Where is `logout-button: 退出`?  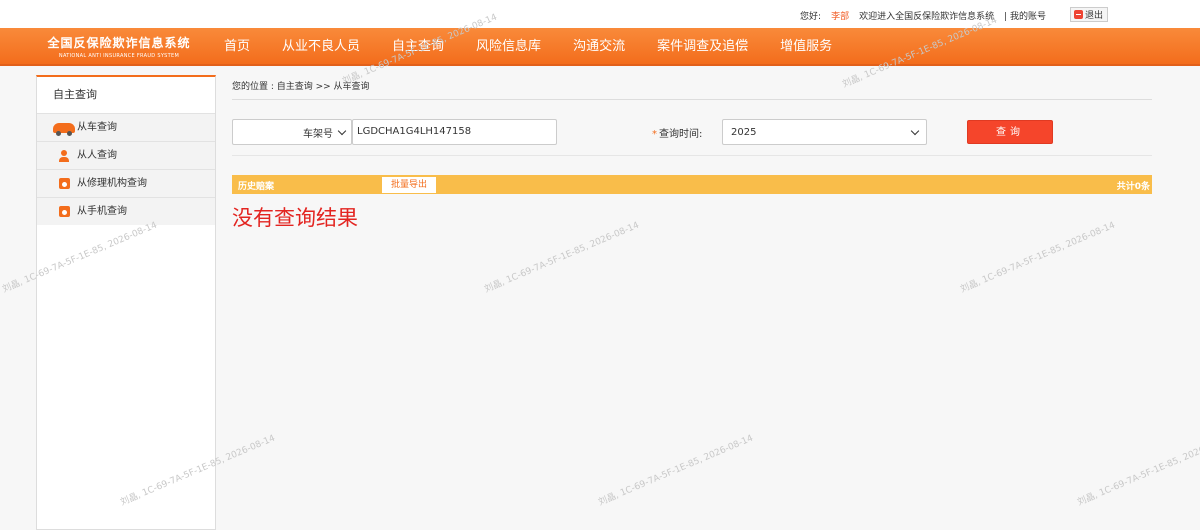
logout-button: 退出 is located at coordinates (1088, 14).